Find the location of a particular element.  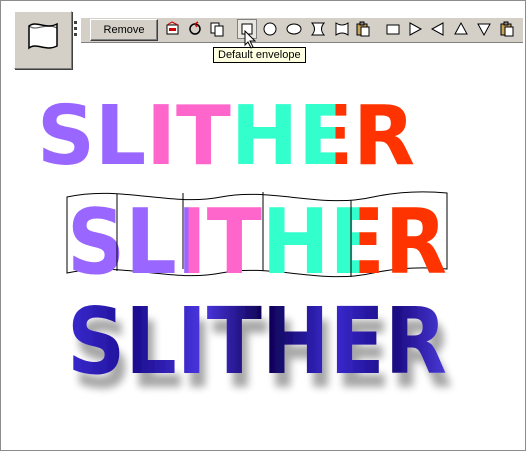

tooltip: Default envelope is located at coordinates (259, 55).